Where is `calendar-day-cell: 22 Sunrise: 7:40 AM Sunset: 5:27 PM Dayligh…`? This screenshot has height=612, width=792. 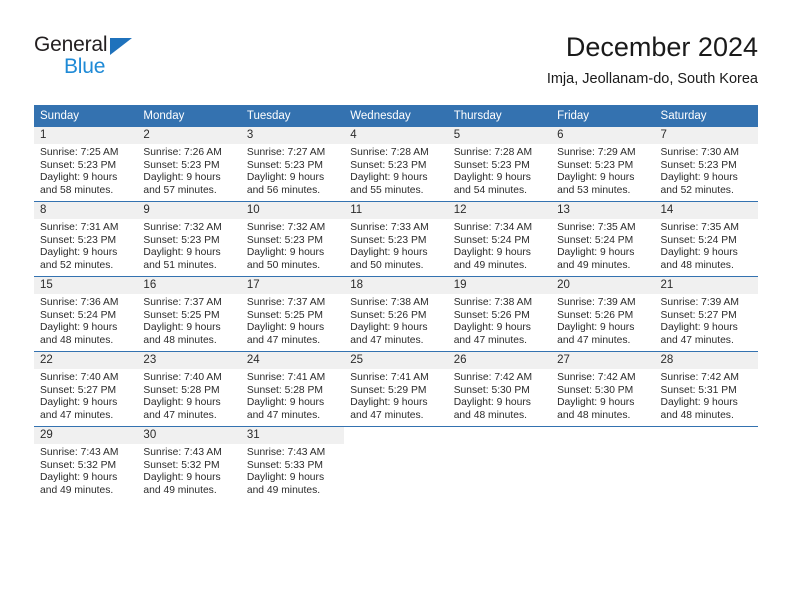
calendar-day-cell: 22 Sunrise: 7:40 AM Sunset: 5:27 PM Dayligh… is located at coordinates (86, 389).